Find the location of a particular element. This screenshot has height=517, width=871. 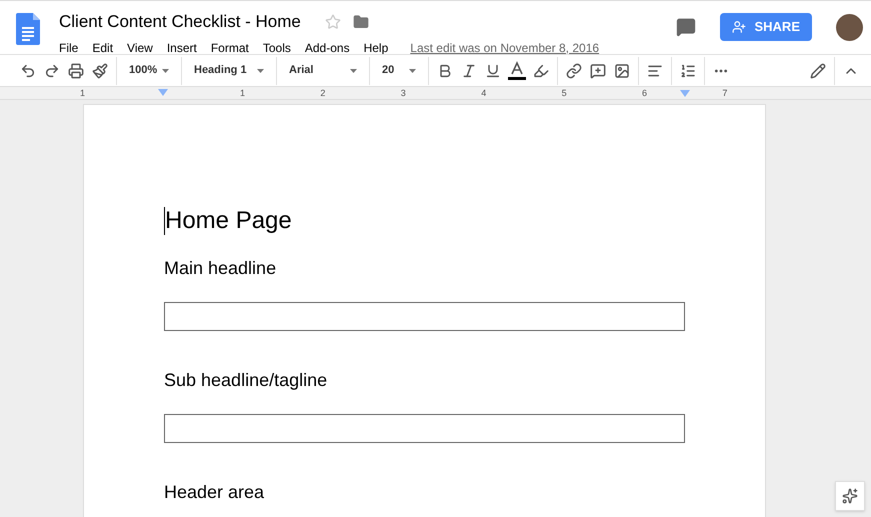

ruler-number: 4 is located at coordinates (483, 93).